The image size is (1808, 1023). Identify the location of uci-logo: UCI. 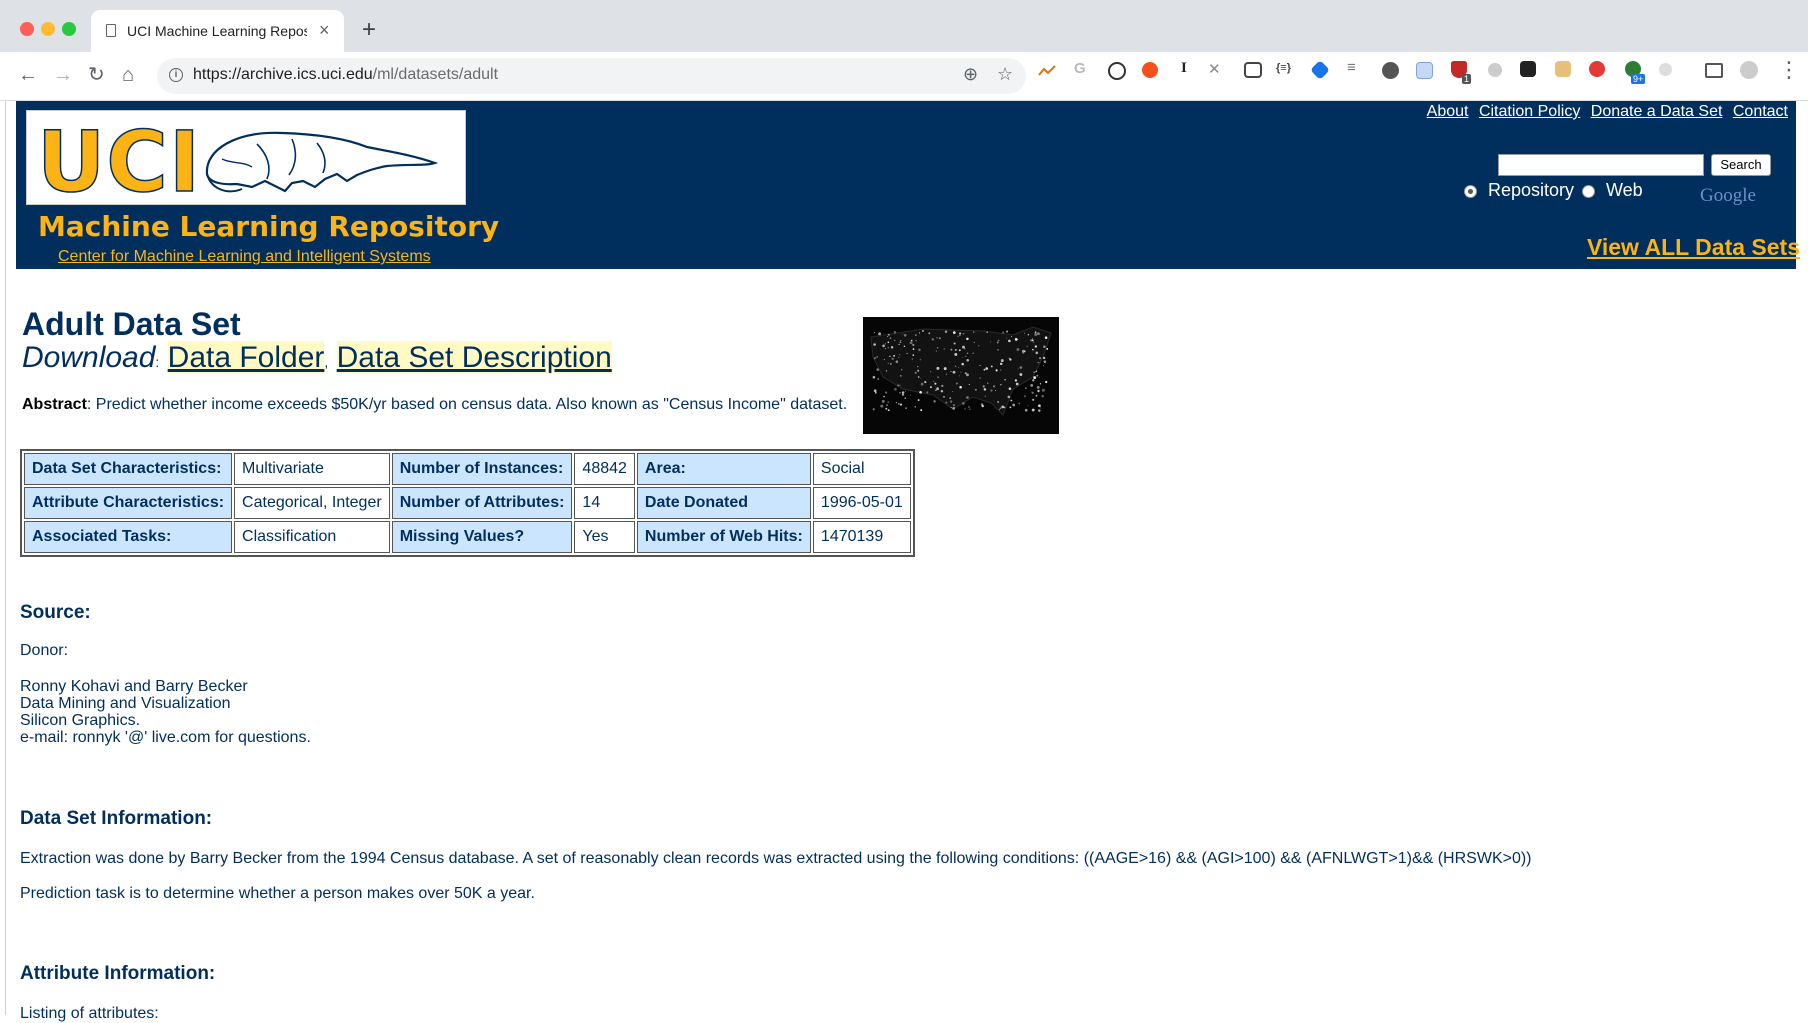
(246, 161).